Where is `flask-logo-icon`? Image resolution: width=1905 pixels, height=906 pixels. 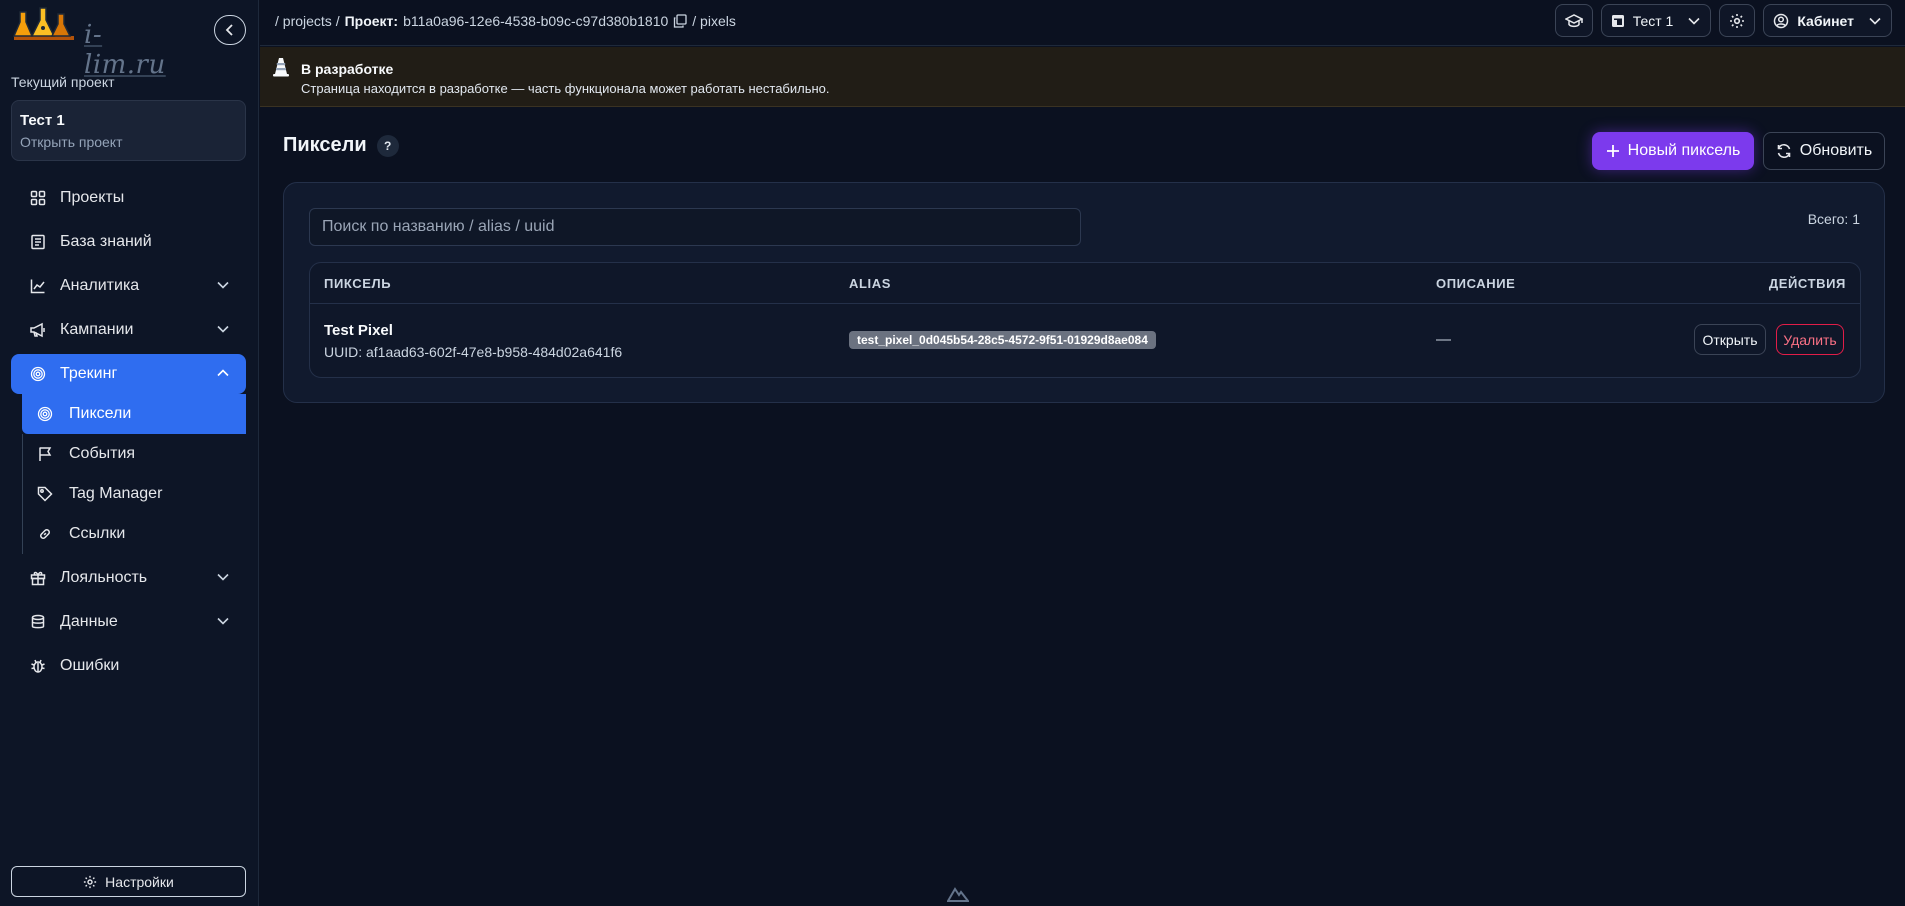 flask-logo-icon is located at coordinates (43, 23).